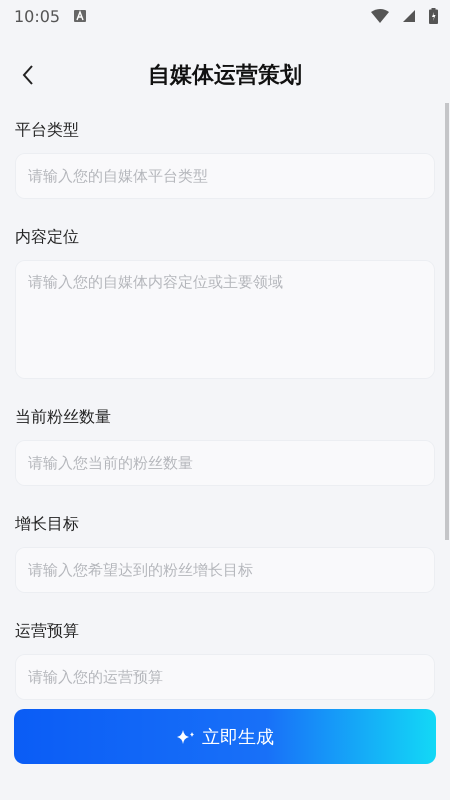  I want to click on battery-icon, so click(433, 16).